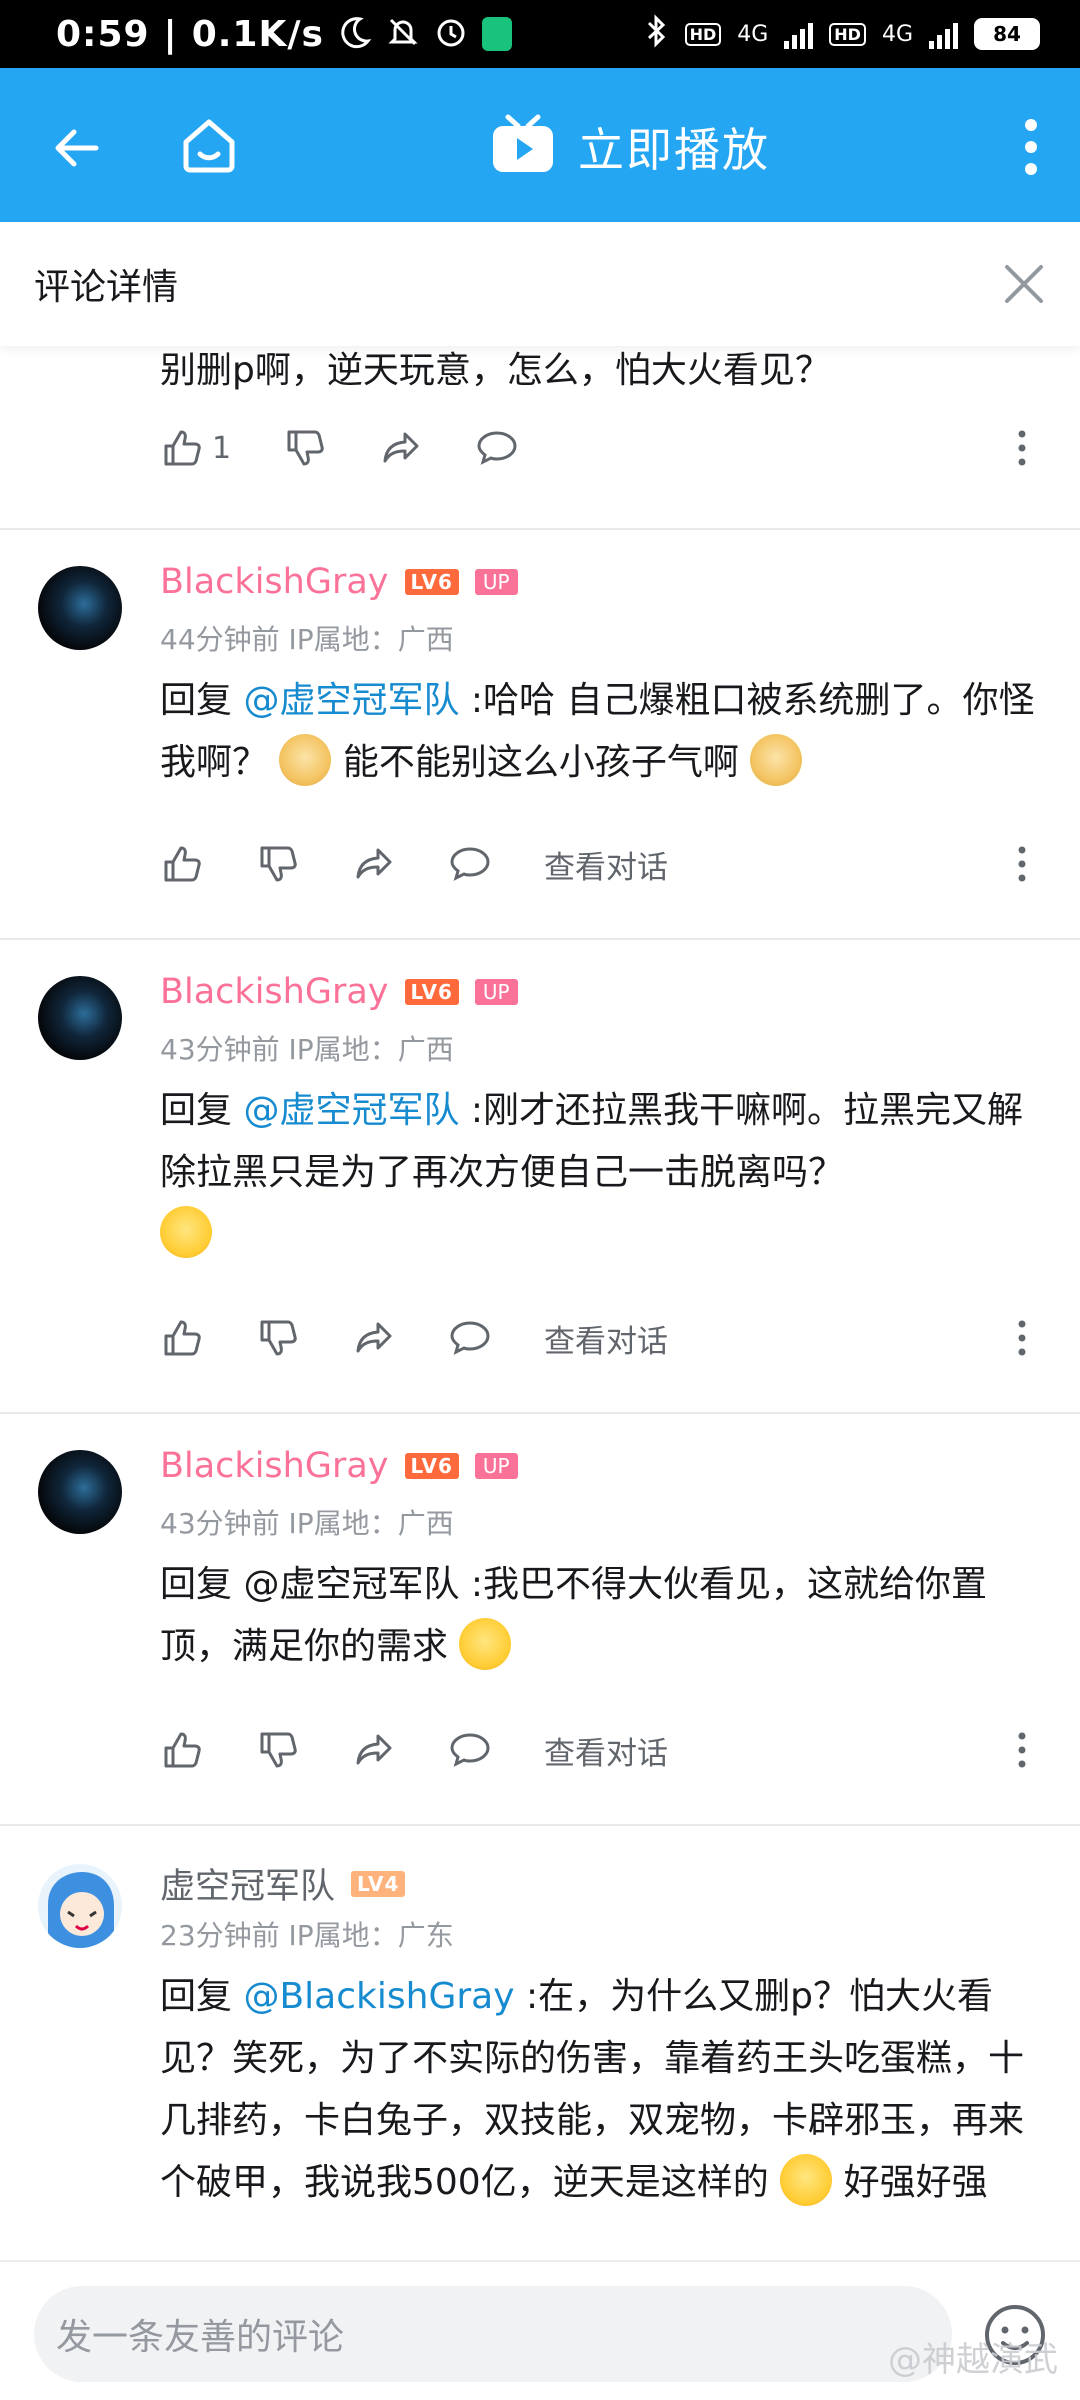 This screenshot has width=1080, height=2400. What do you see at coordinates (540, 284) in the screenshot?
I see `comment-detail-bar: 评论详情` at bounding box center [540, 284].